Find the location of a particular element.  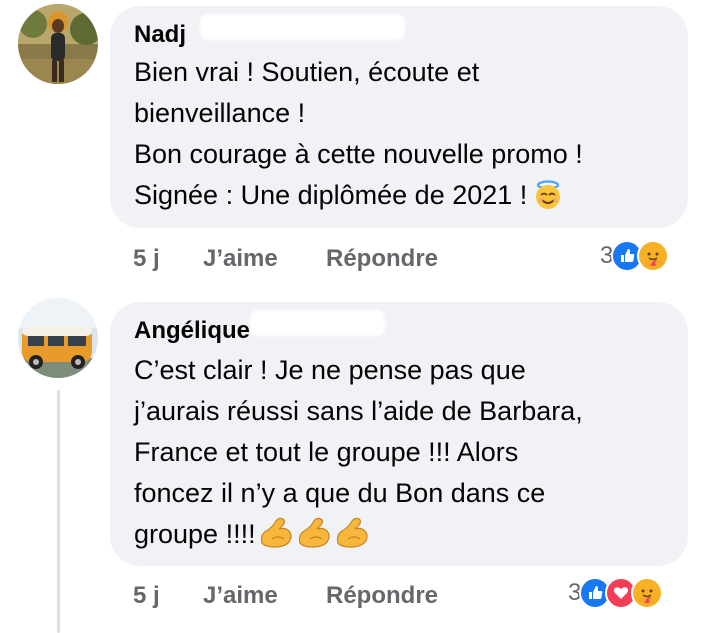

smiling-face-with-halo-icon is located at coordinates (548, 201).